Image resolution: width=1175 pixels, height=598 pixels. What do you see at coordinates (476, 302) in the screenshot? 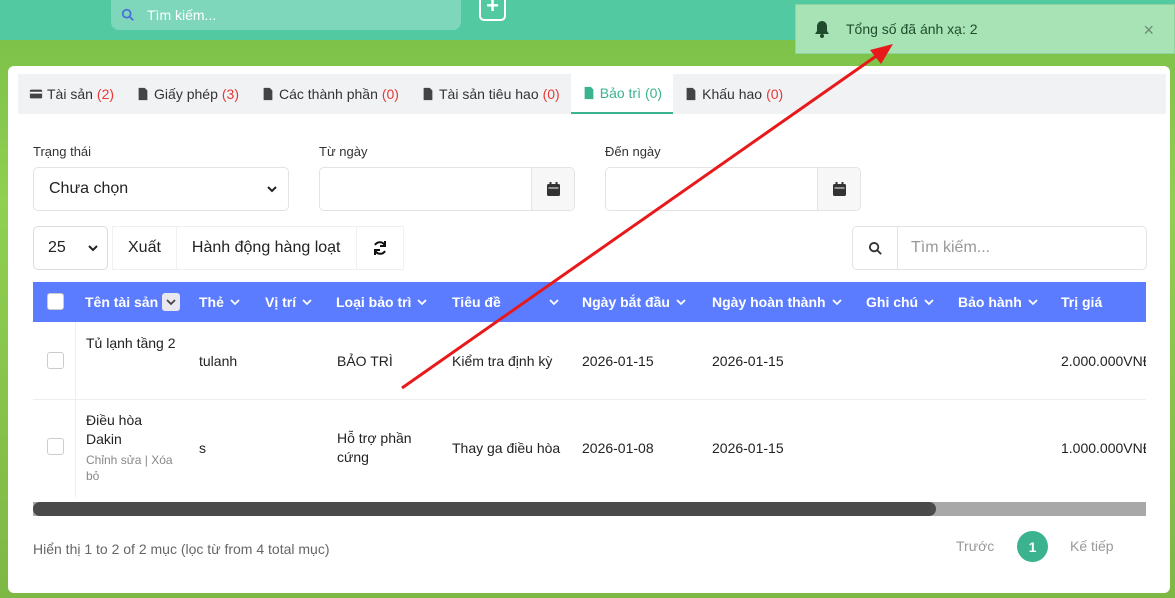
I see `col-label: Tiêu đề` at bounding box center [476, 302].